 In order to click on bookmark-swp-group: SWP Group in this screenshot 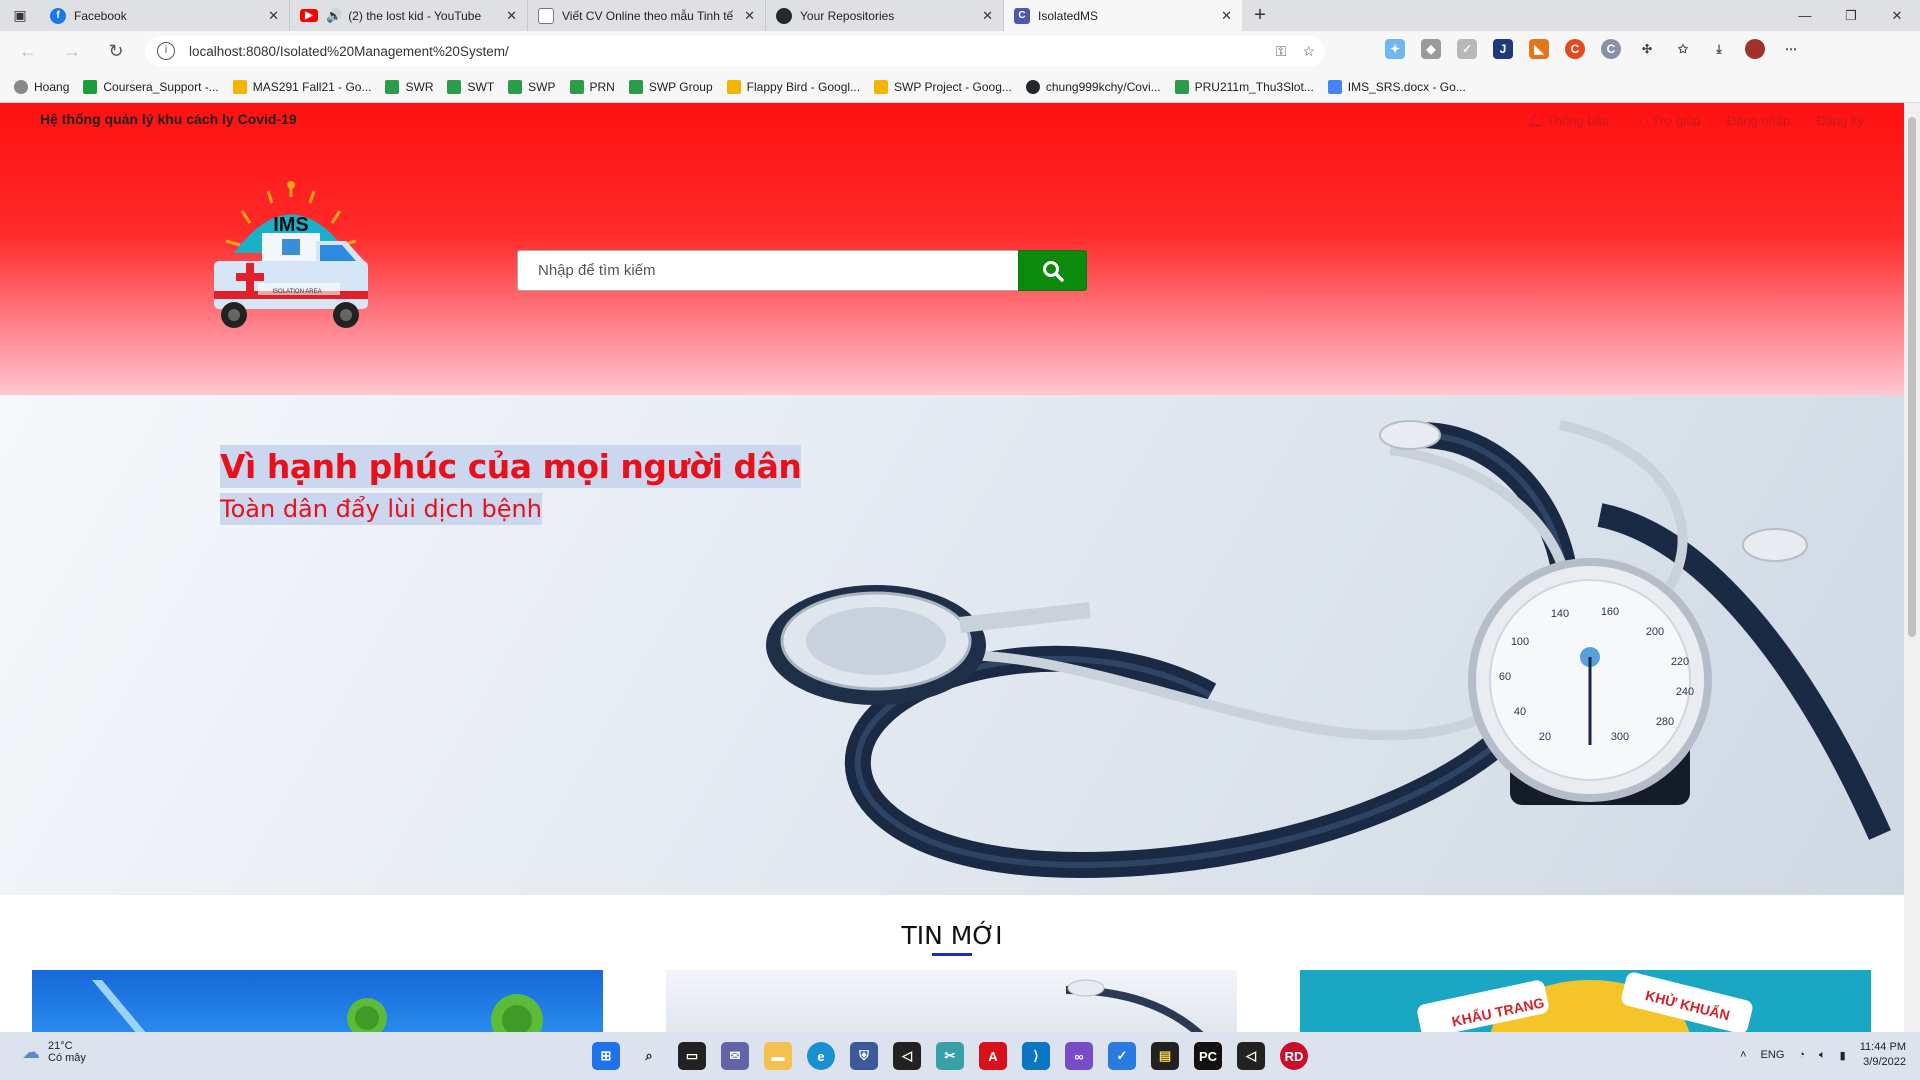, I will do `click(670, 86)`.